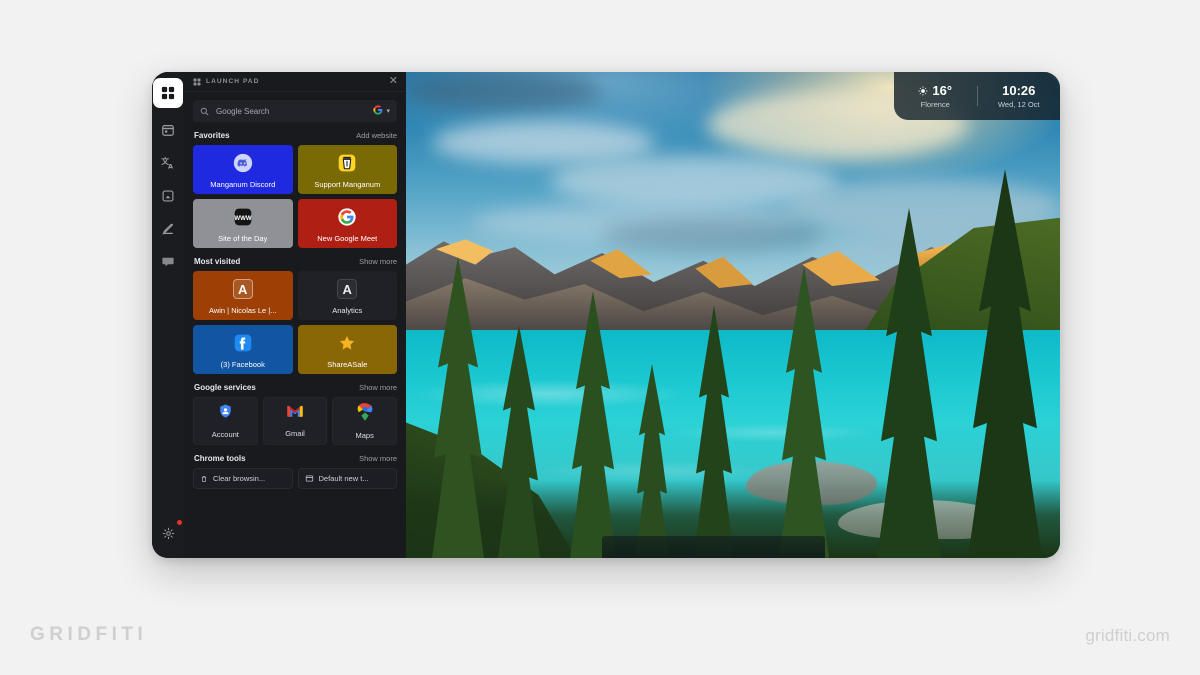  What do you see at coordinates (225, 414) in the screenshot?
I see `google-account-shield-icon` at bounding box center [225, 414].